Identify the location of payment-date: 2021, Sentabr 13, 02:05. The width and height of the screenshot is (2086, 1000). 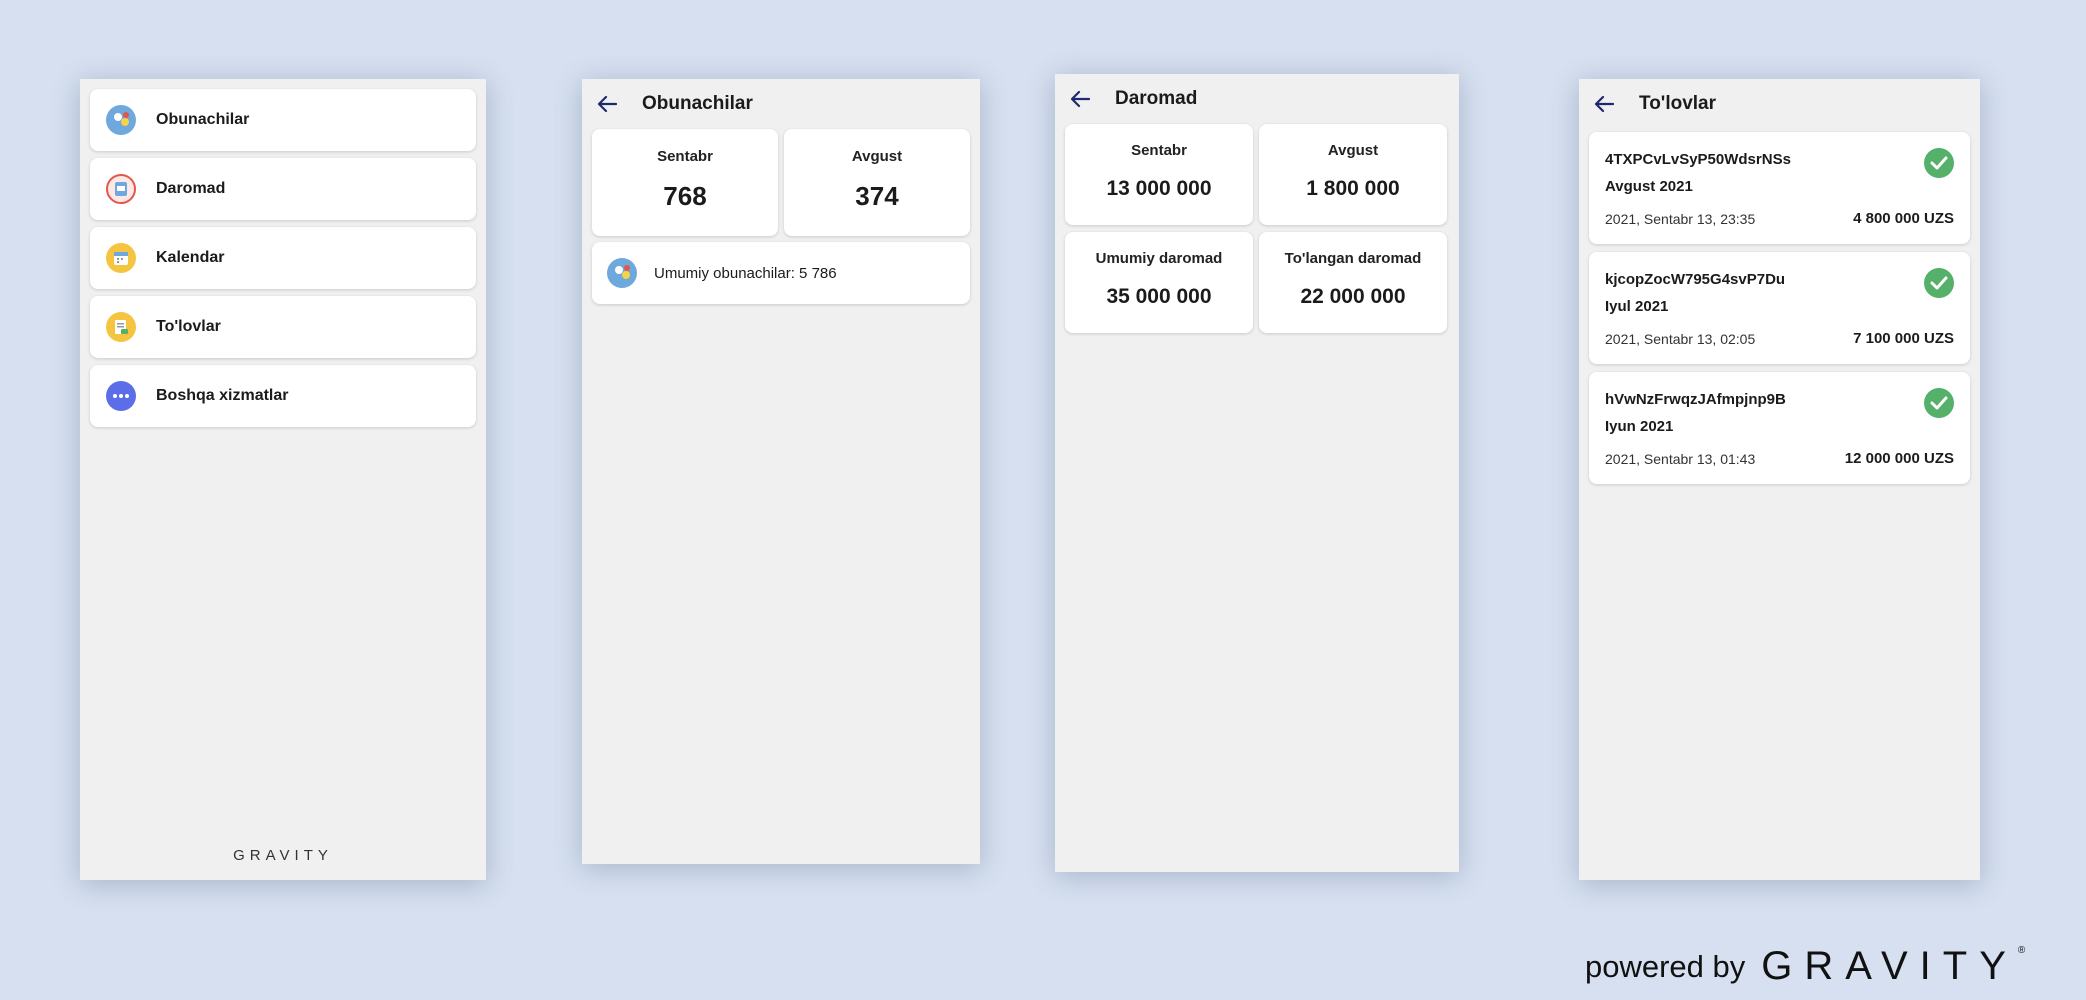
(1680, 339).